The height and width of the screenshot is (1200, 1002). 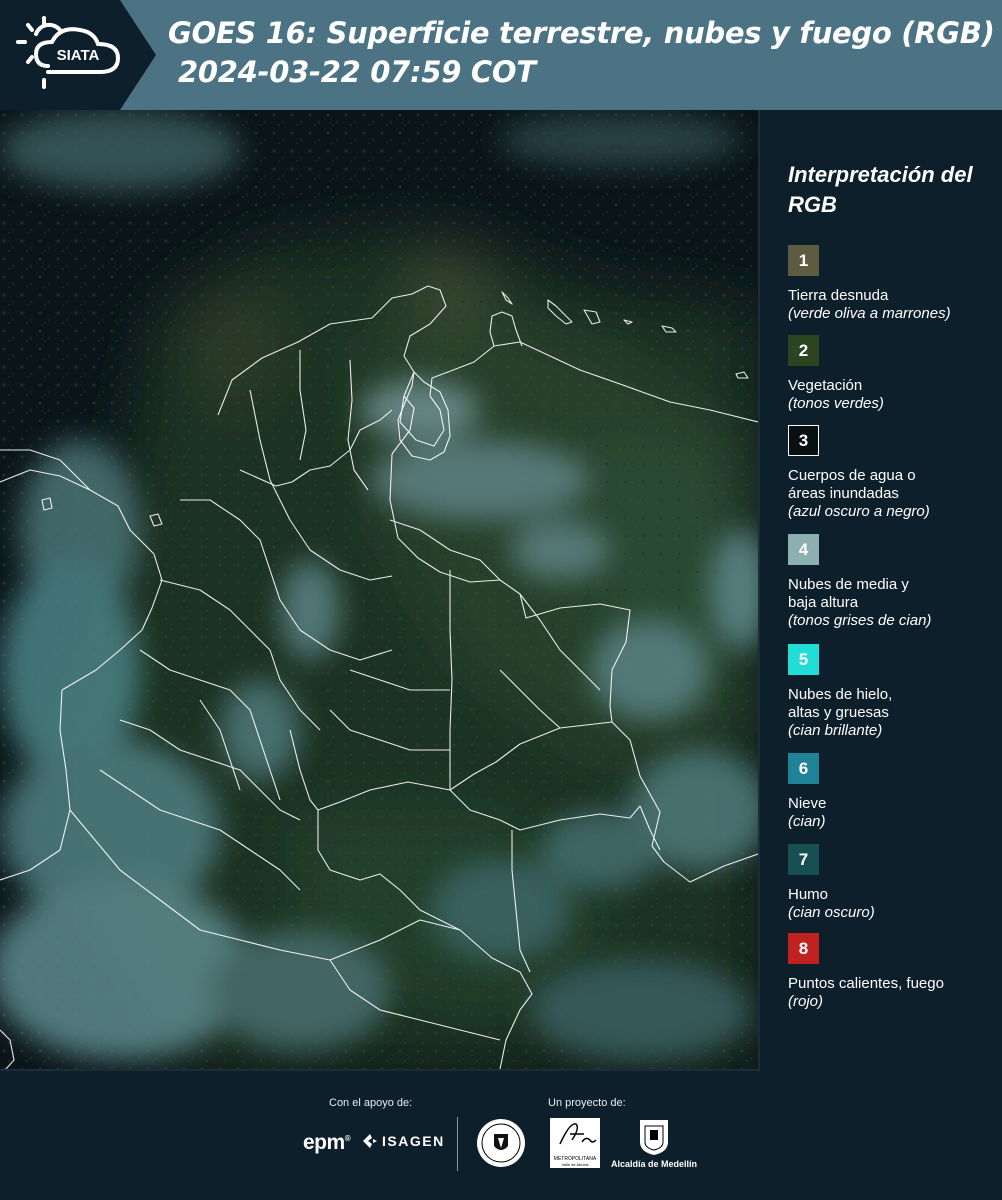 I want to click on legend-note: (cian oscuro), so click(x=831, y=912).